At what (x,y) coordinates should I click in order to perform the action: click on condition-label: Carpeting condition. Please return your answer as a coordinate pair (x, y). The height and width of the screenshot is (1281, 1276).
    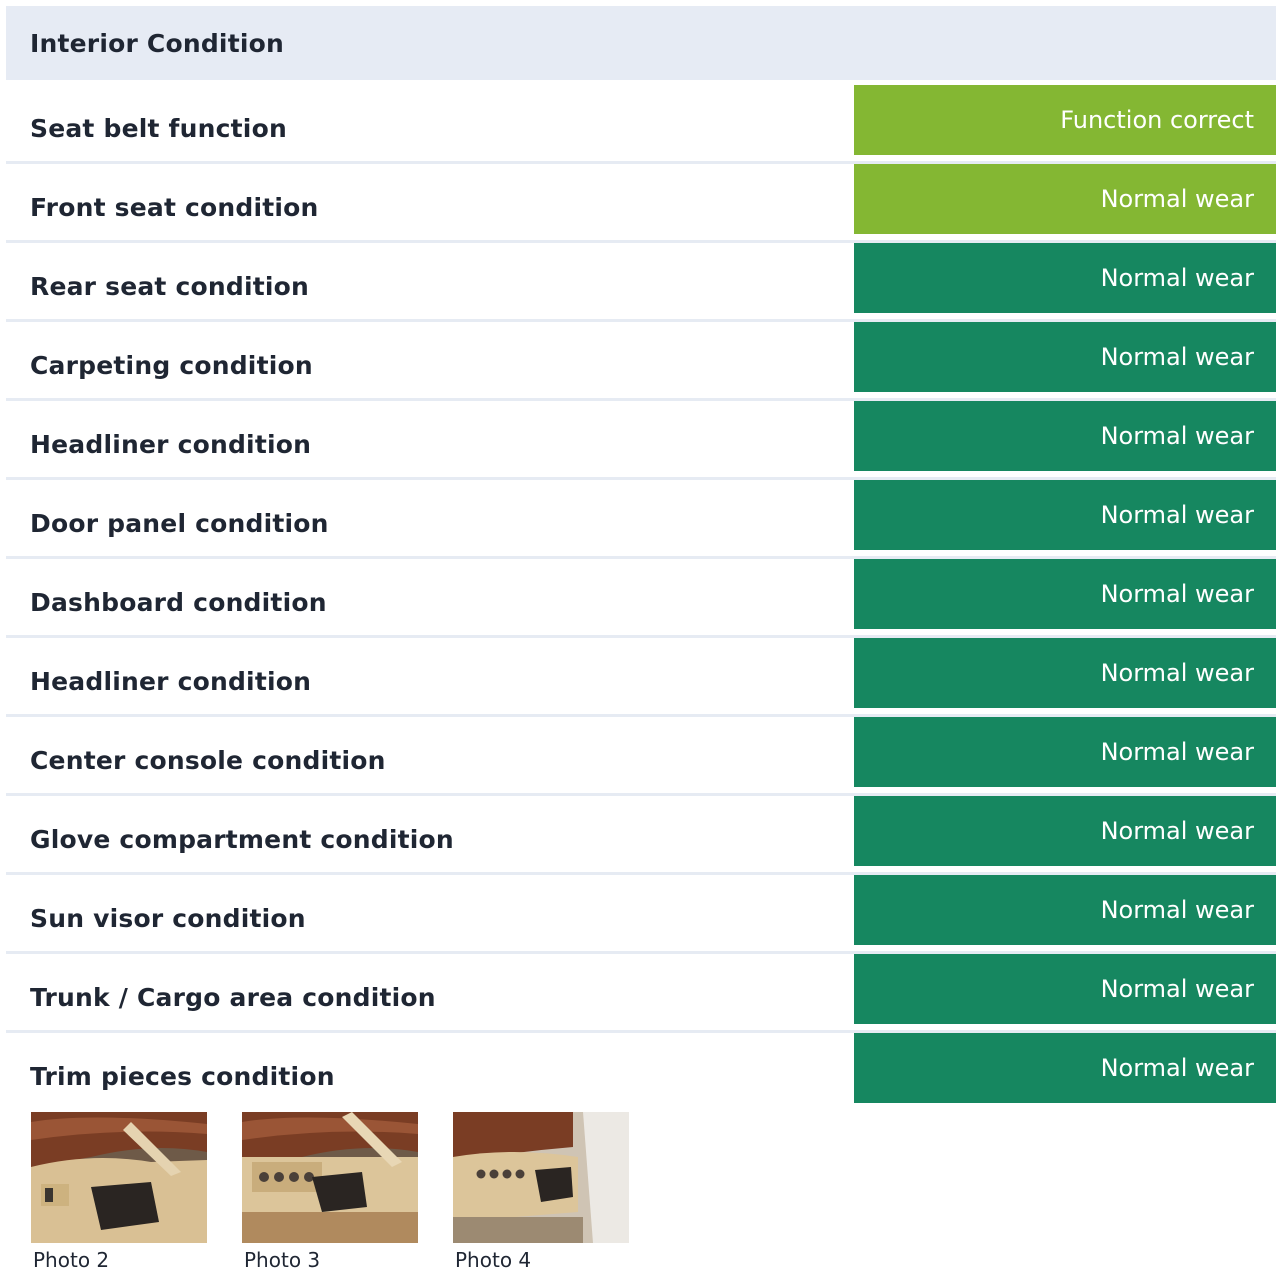
    Looking at the image, I should click on (171, 365).